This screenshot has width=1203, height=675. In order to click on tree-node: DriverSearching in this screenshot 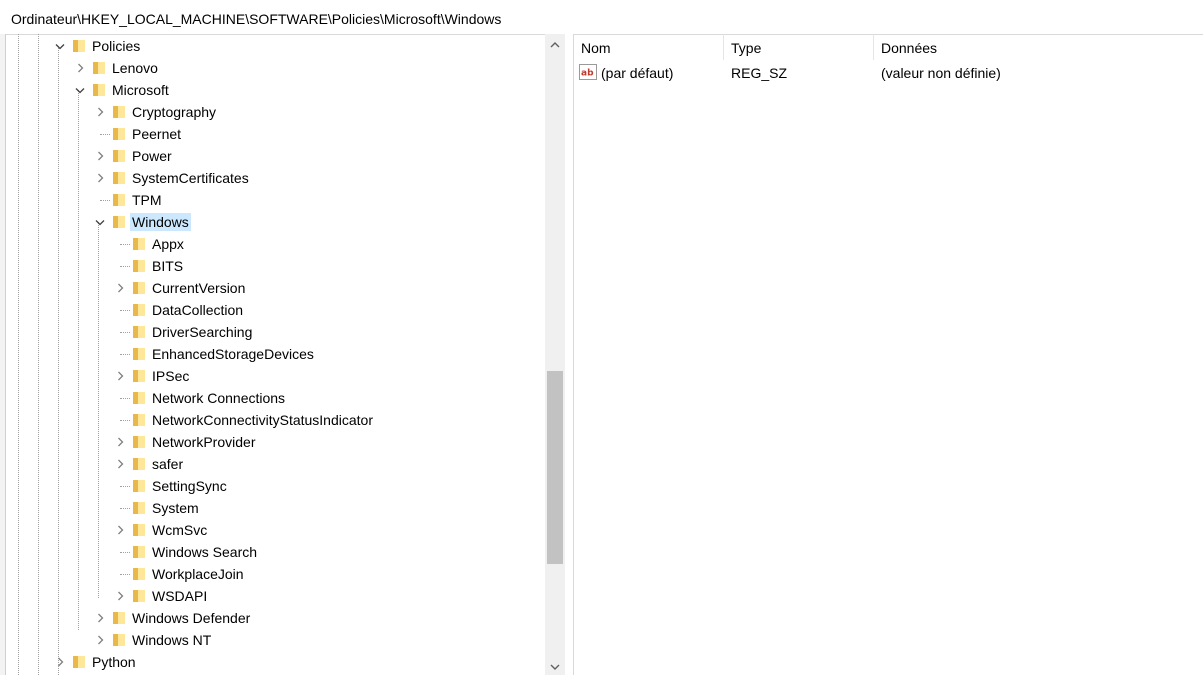, I will do `click(275, 332)`.